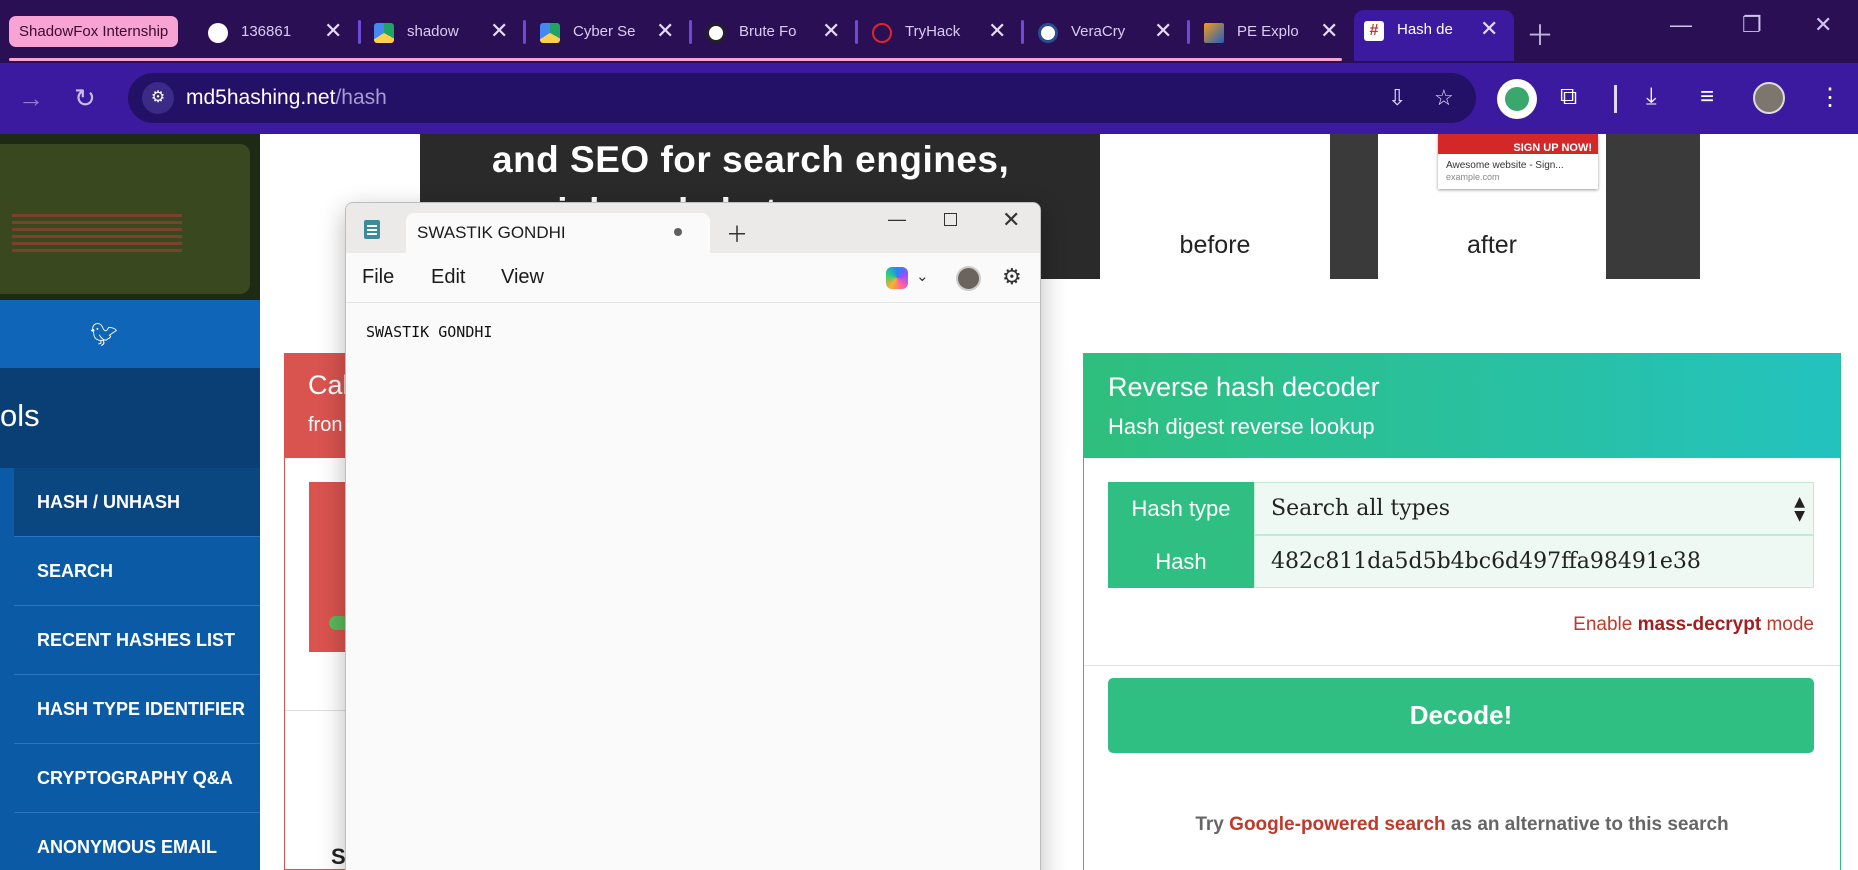 Image resolution: width=1858 pixels, height=870 pixels. I want to click on new-tab-button: ＋, so click(1540, 34).